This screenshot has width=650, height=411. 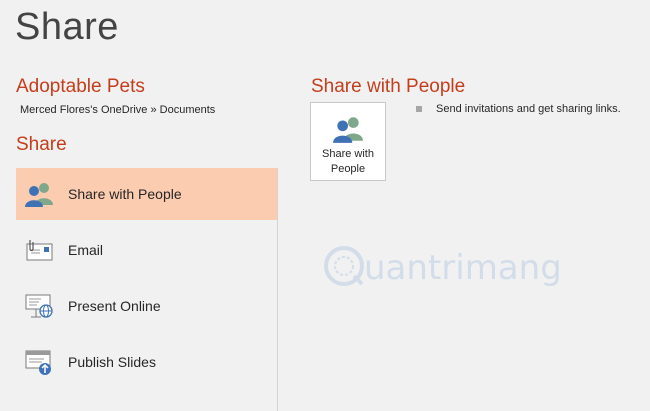 I want to click on share-with-people-button: Share with People, so click(x=348, y=141).